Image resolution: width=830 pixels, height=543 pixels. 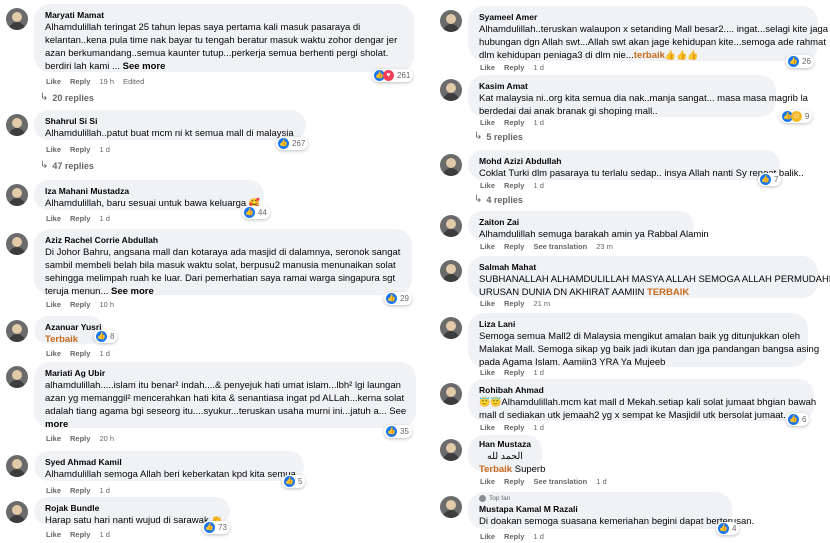 What do you see at coordinates (643, 267) in the screenshot?
I see `comment-author: Salmah Mahat` at bounding box center [643, 267].